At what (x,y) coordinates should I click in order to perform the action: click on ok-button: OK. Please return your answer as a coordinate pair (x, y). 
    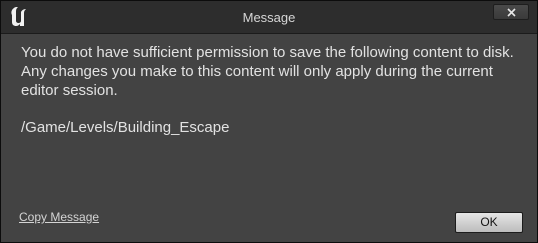
    Looking at the image, I should click on (489, 222).